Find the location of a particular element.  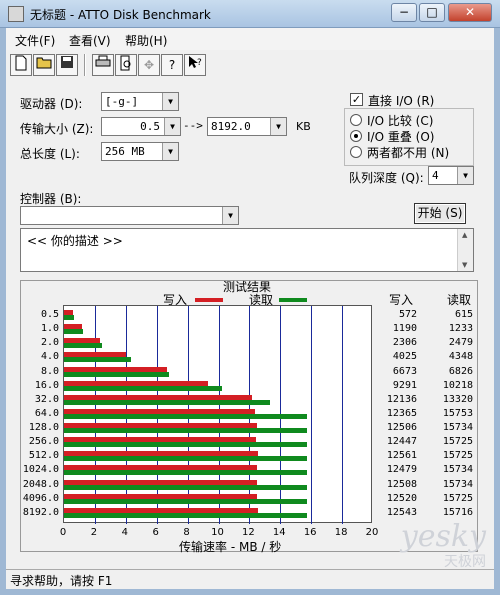

transfer-to-select: 8192.0 ▼ is located at coordinates (247, 126).